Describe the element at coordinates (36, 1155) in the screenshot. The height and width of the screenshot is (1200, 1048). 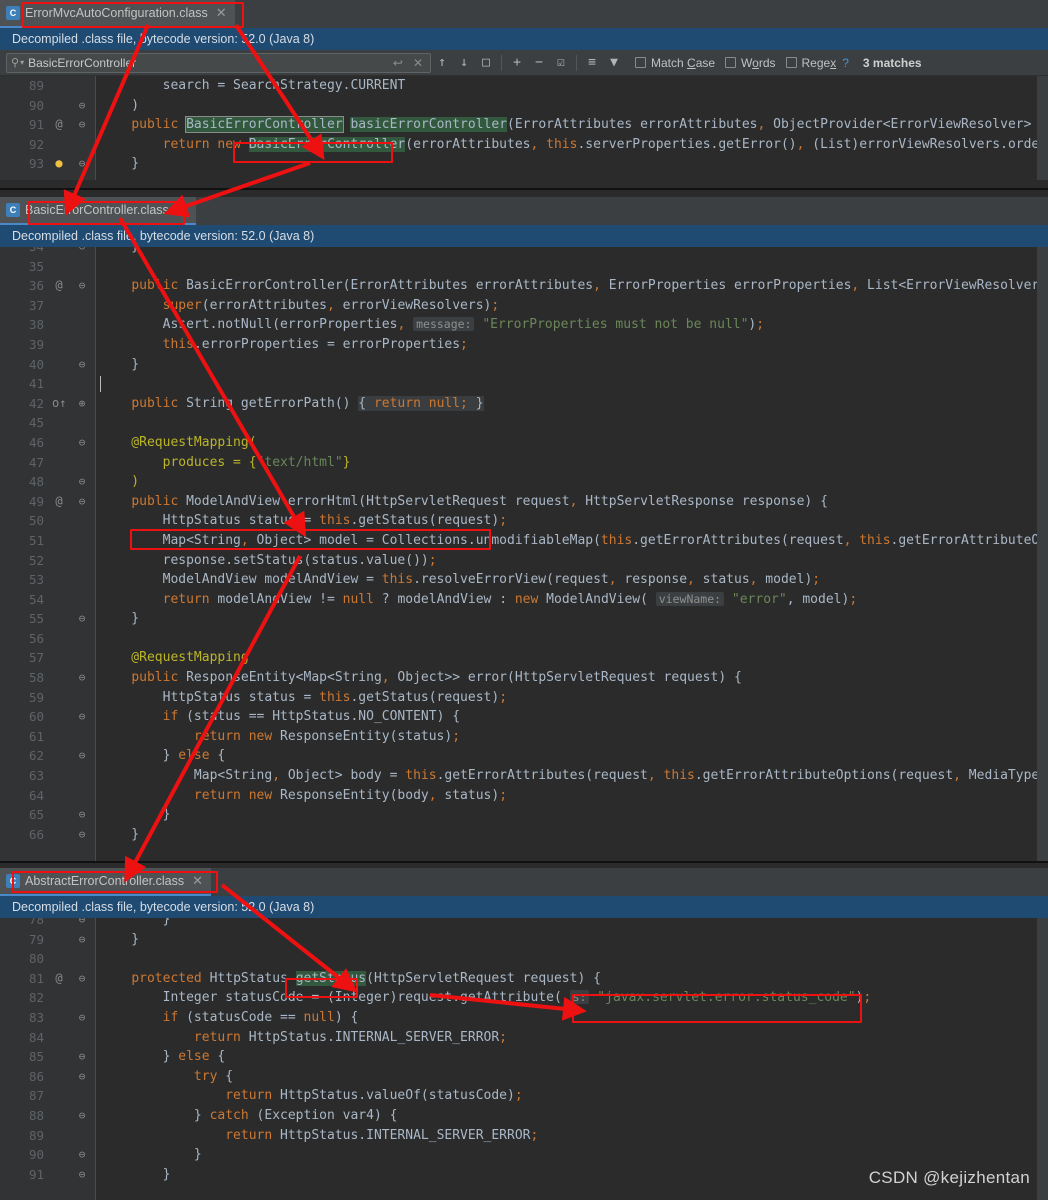
I see `line-number: 90` at that location.